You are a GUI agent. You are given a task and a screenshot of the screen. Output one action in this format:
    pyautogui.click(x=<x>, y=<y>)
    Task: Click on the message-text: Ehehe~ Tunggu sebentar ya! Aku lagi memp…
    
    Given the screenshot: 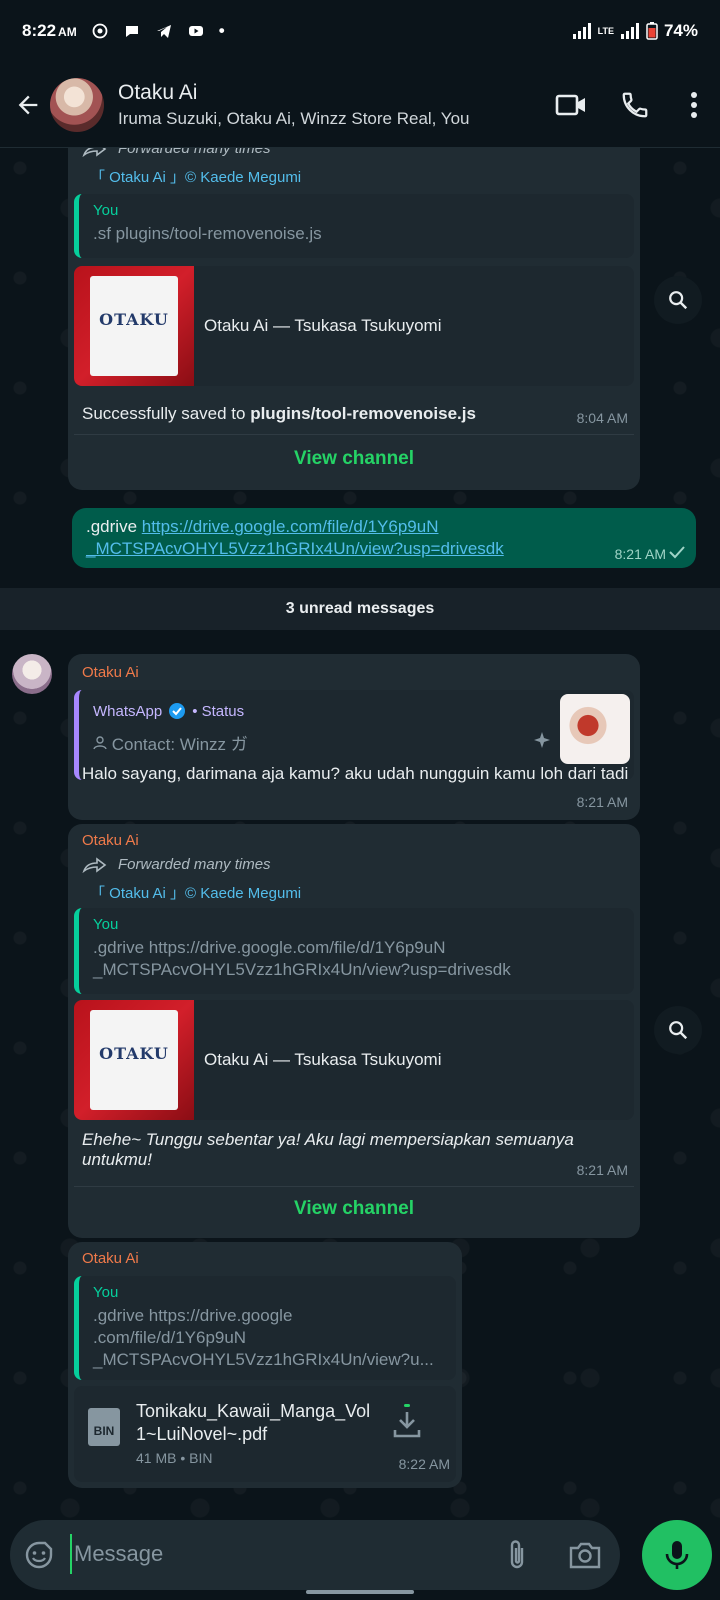 What is the action you would take?
    pyautogui.click(x=328, y=1149)
    